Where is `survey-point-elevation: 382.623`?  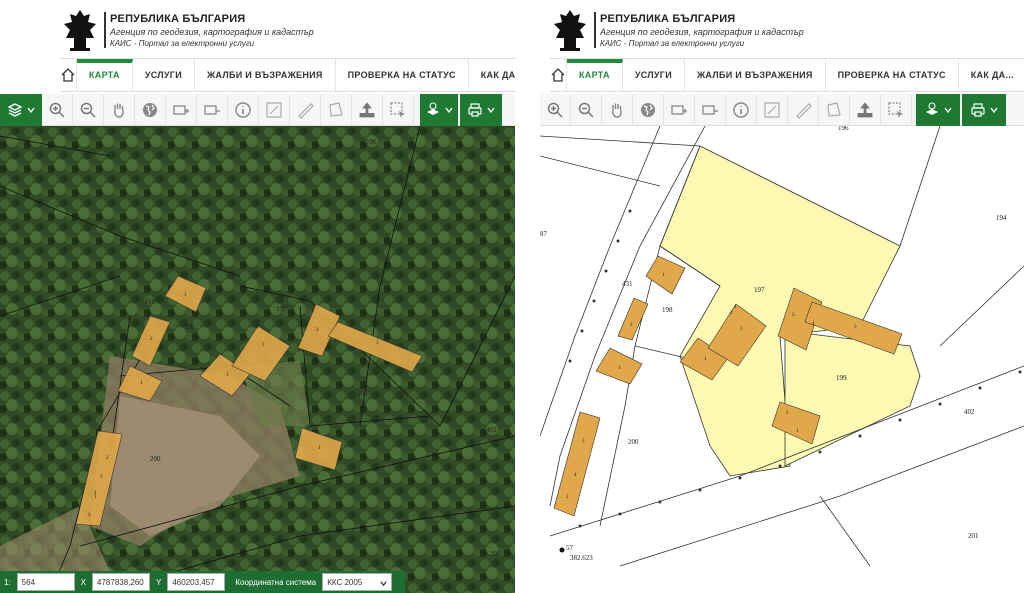 survey-point-elevation: 382.623 is located at coordinates (581, 558).